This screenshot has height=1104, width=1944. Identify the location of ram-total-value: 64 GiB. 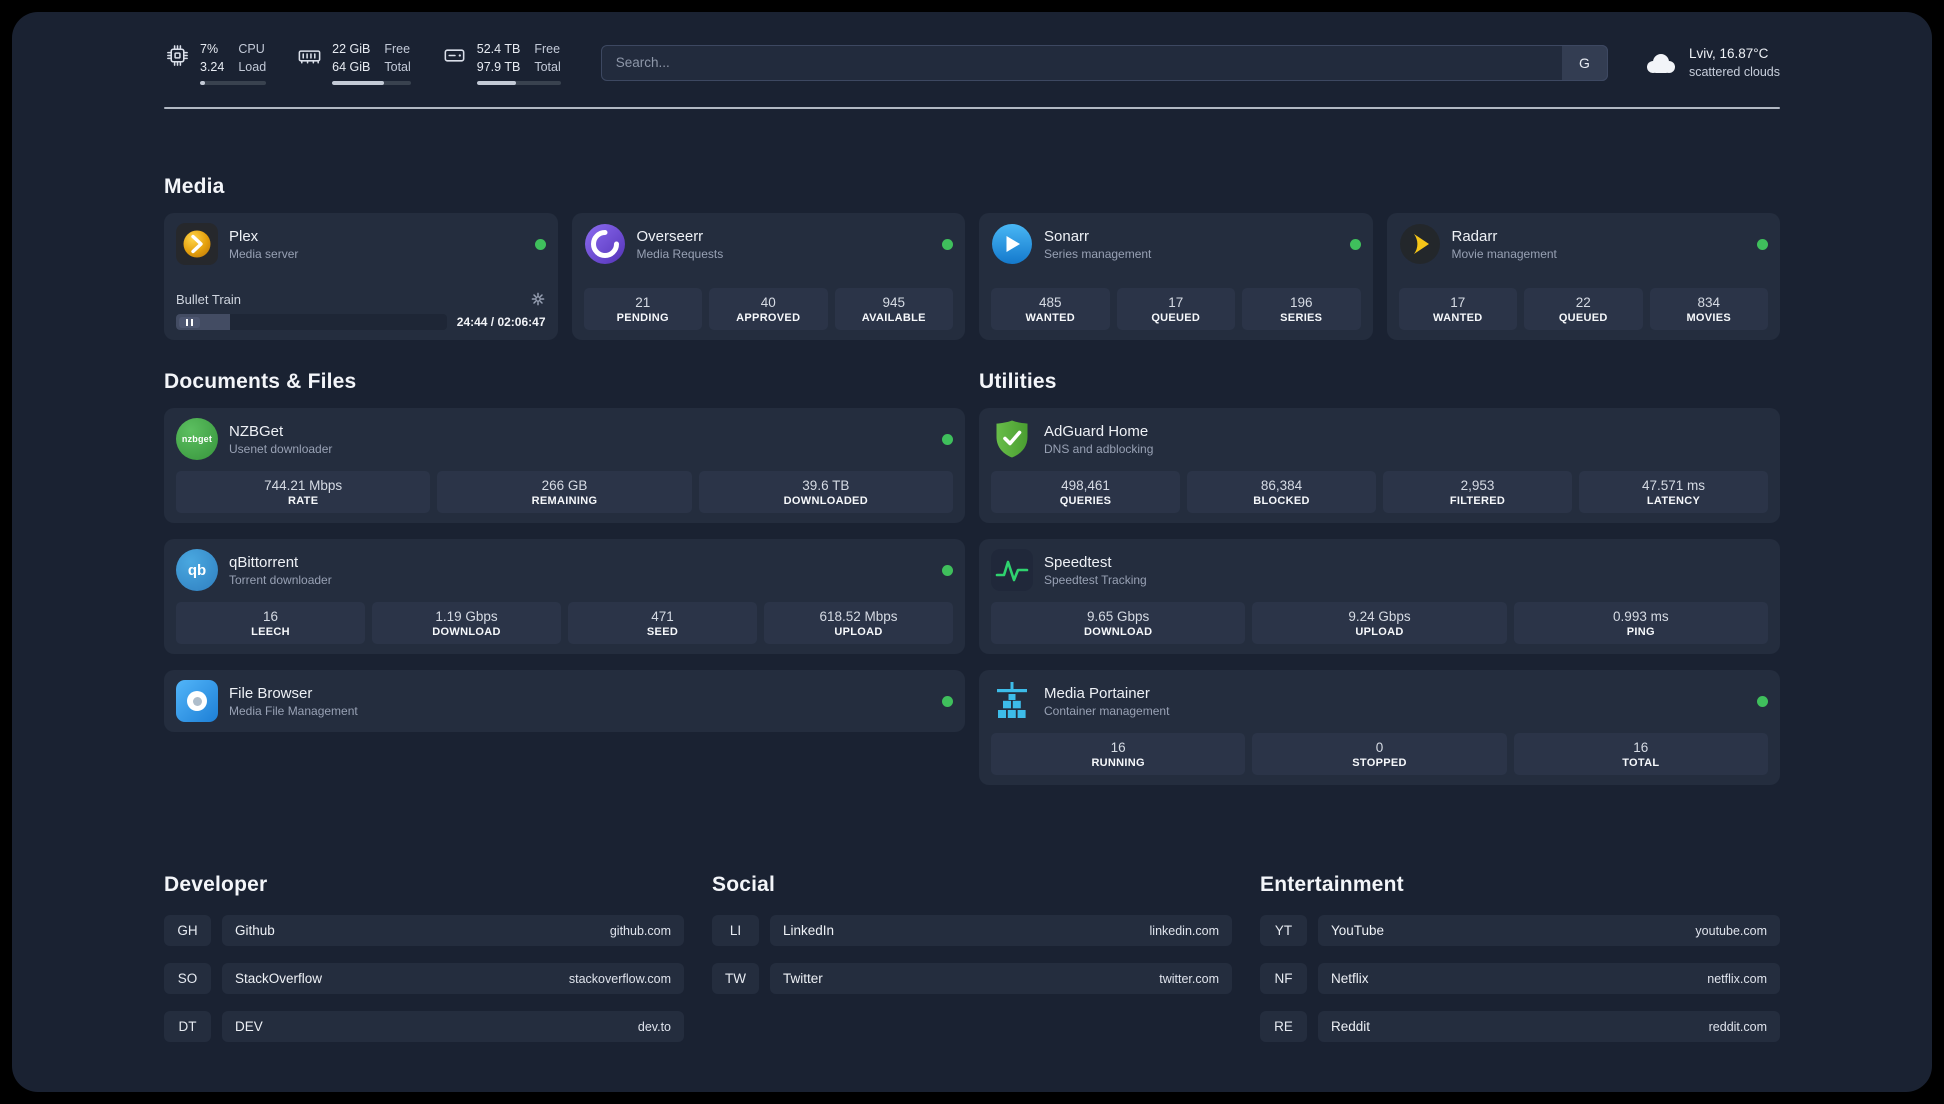
(351, 67).